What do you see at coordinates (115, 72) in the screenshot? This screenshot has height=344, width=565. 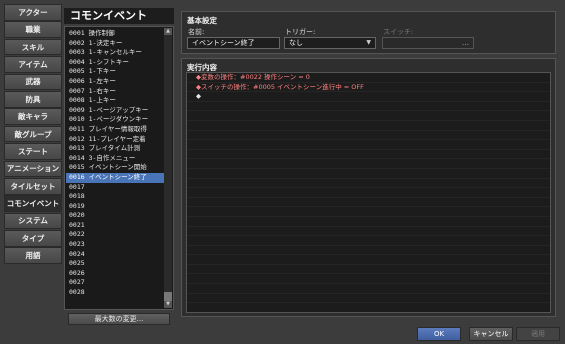 I see `list-item: 0005 1-下キー` at bounding box center [115, 72].